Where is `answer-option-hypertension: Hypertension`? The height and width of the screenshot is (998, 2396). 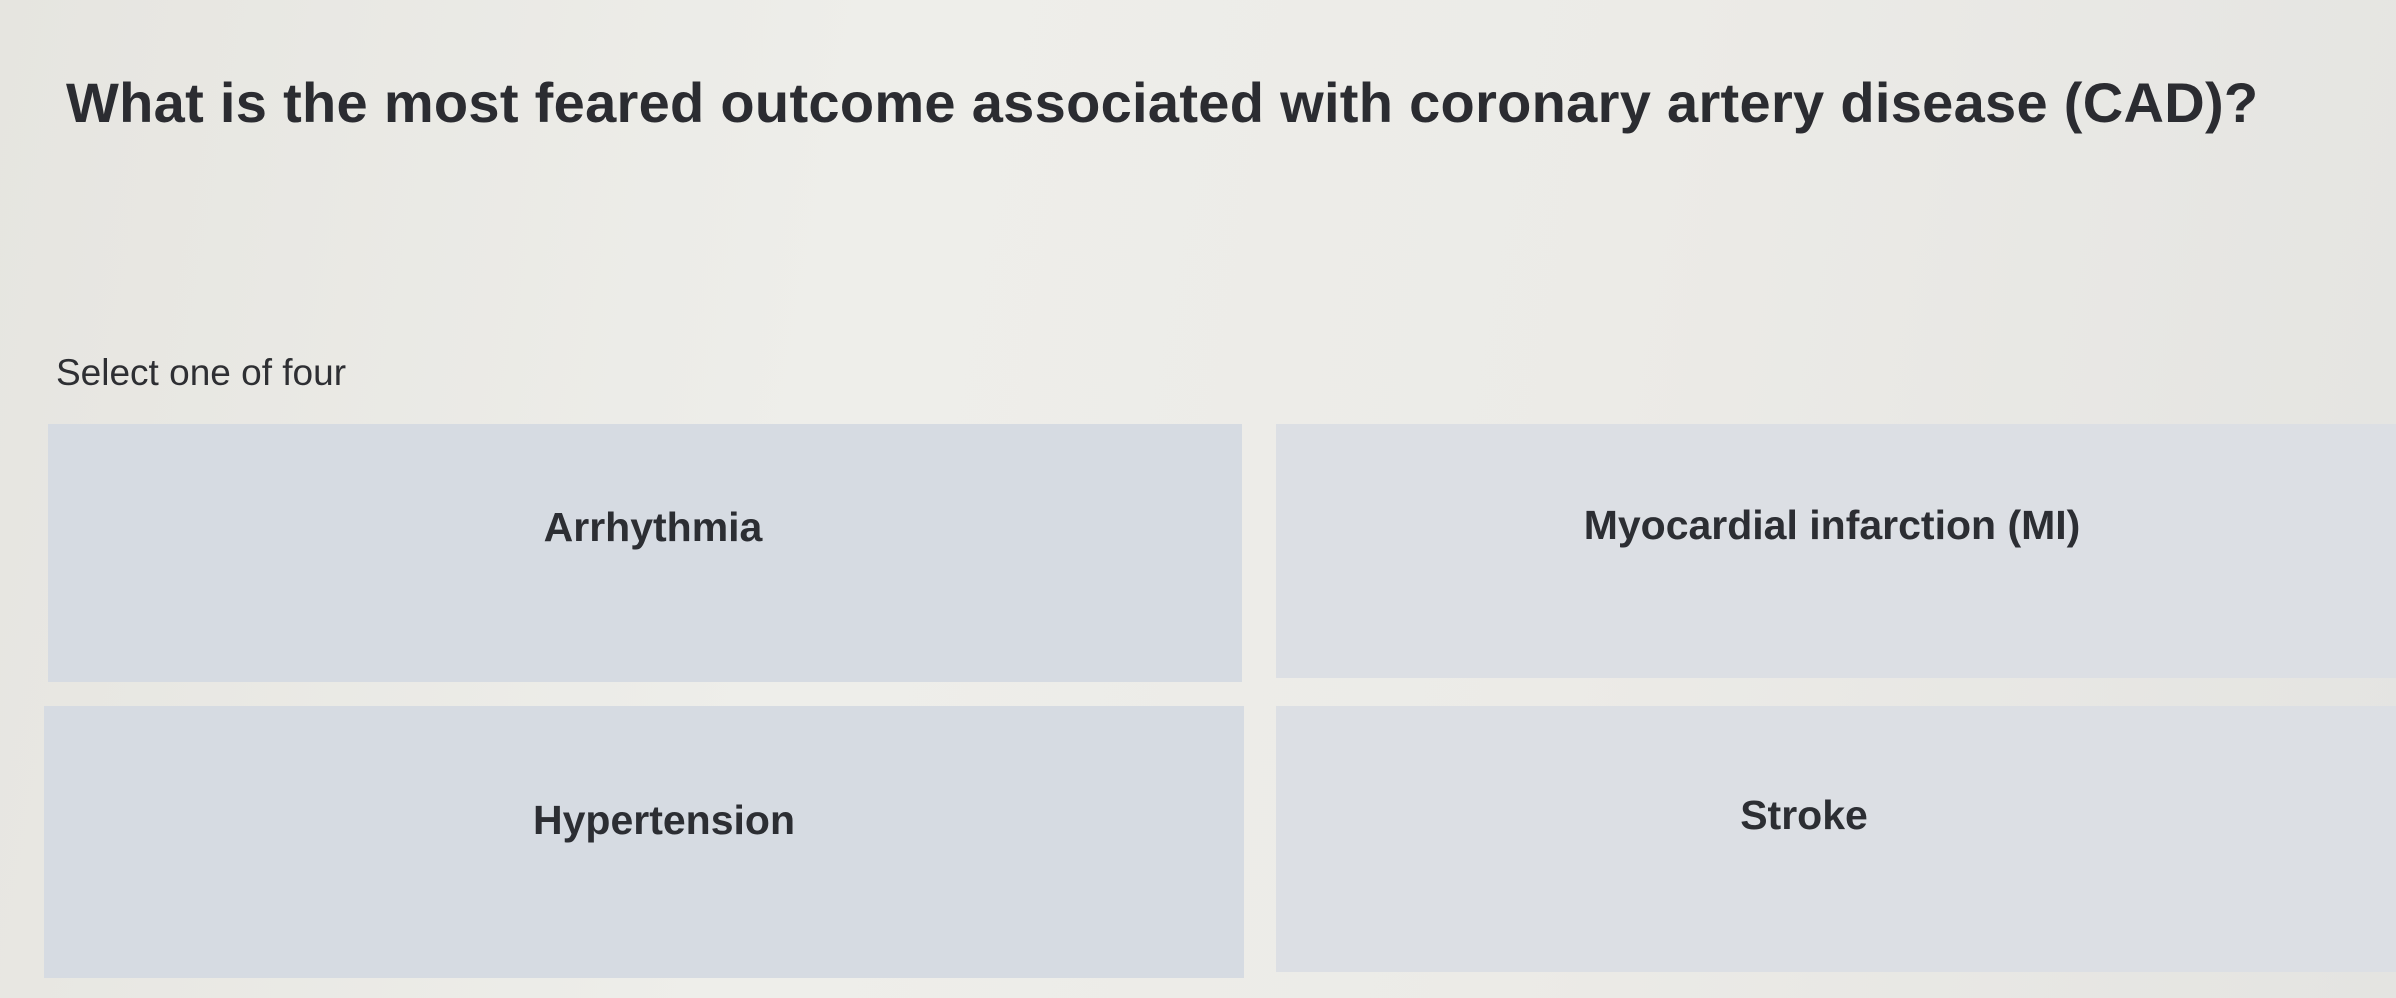
answer-option-hypertension: Hypertension is located at coordinates (644, 842).